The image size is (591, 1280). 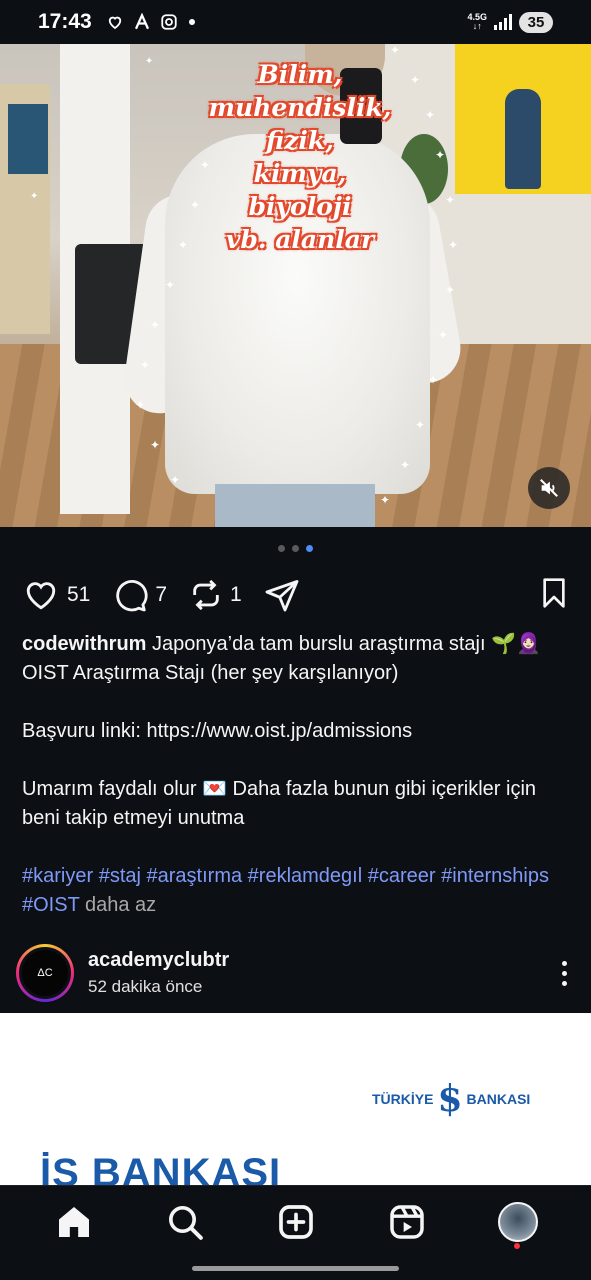 I want to click on heart-icon, so click(x=41, y=596).